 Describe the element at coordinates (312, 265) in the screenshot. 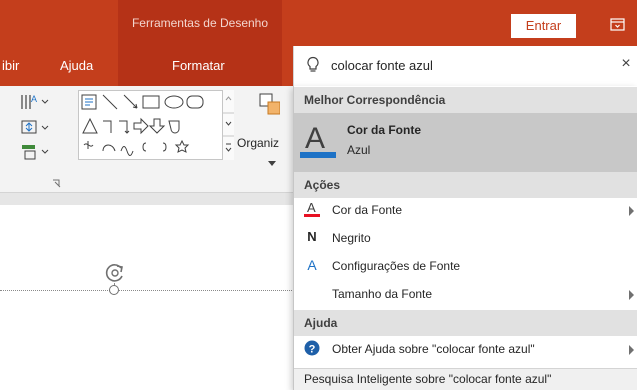

I see `font-settings-icon: A` at that location.